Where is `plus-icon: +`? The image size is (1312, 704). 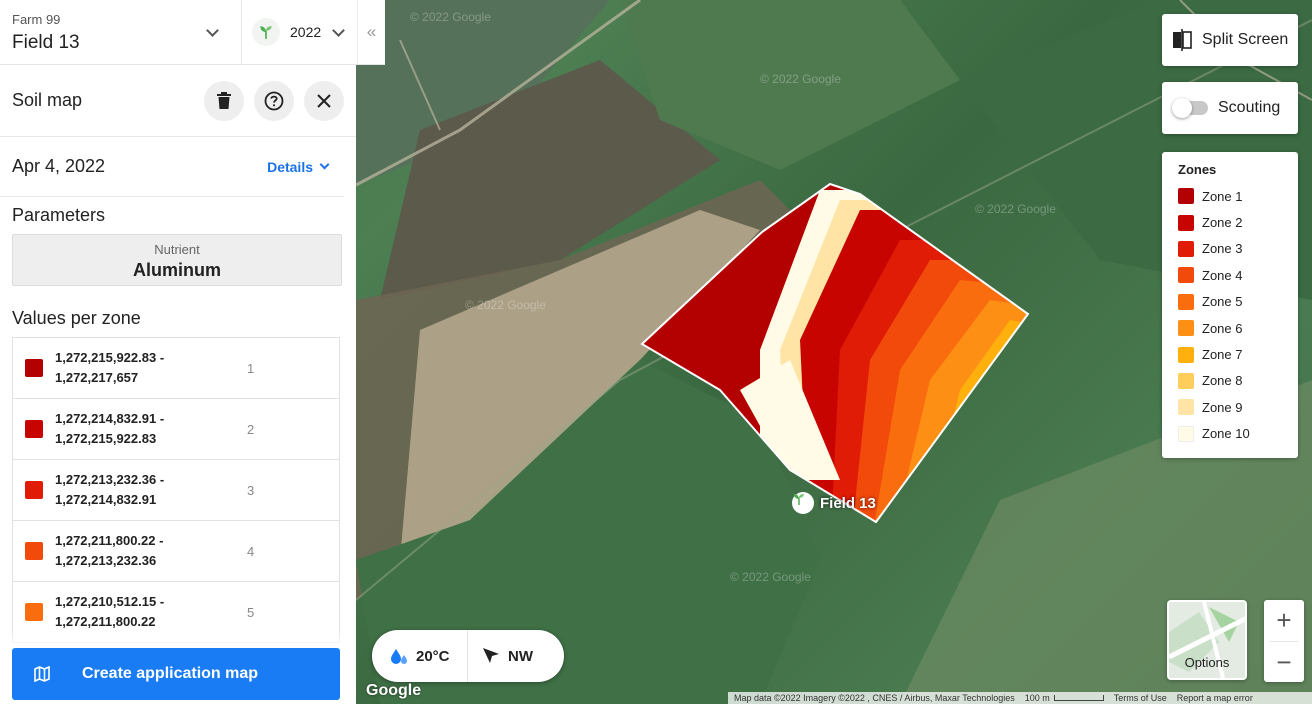 plus-icon: + is located at coordinates (1284, 620).